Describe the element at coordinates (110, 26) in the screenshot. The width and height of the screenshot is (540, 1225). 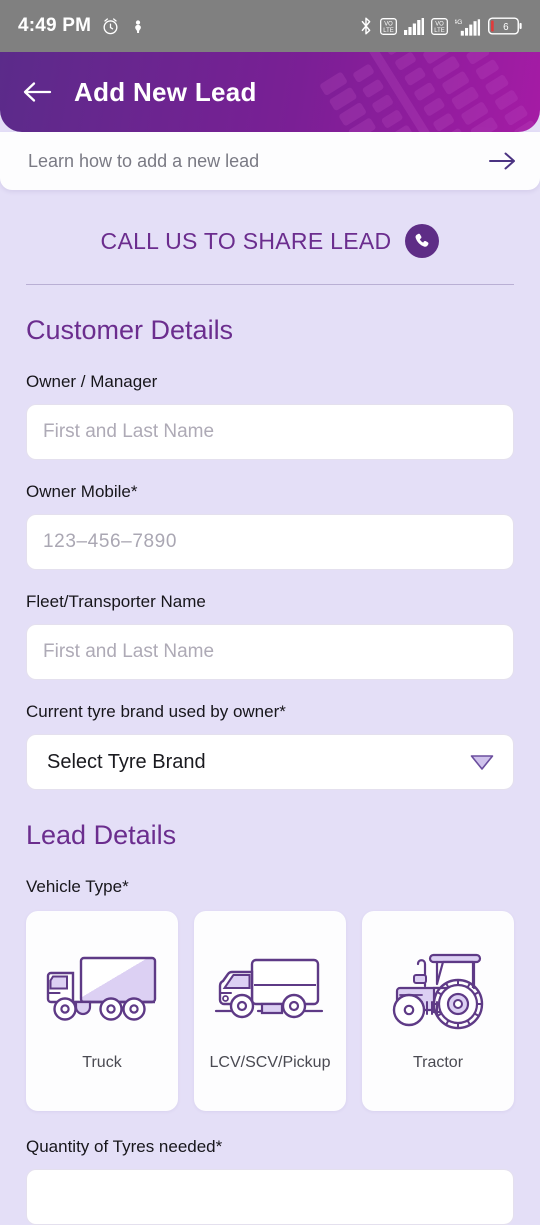
I see `alarm-icon` at that location.